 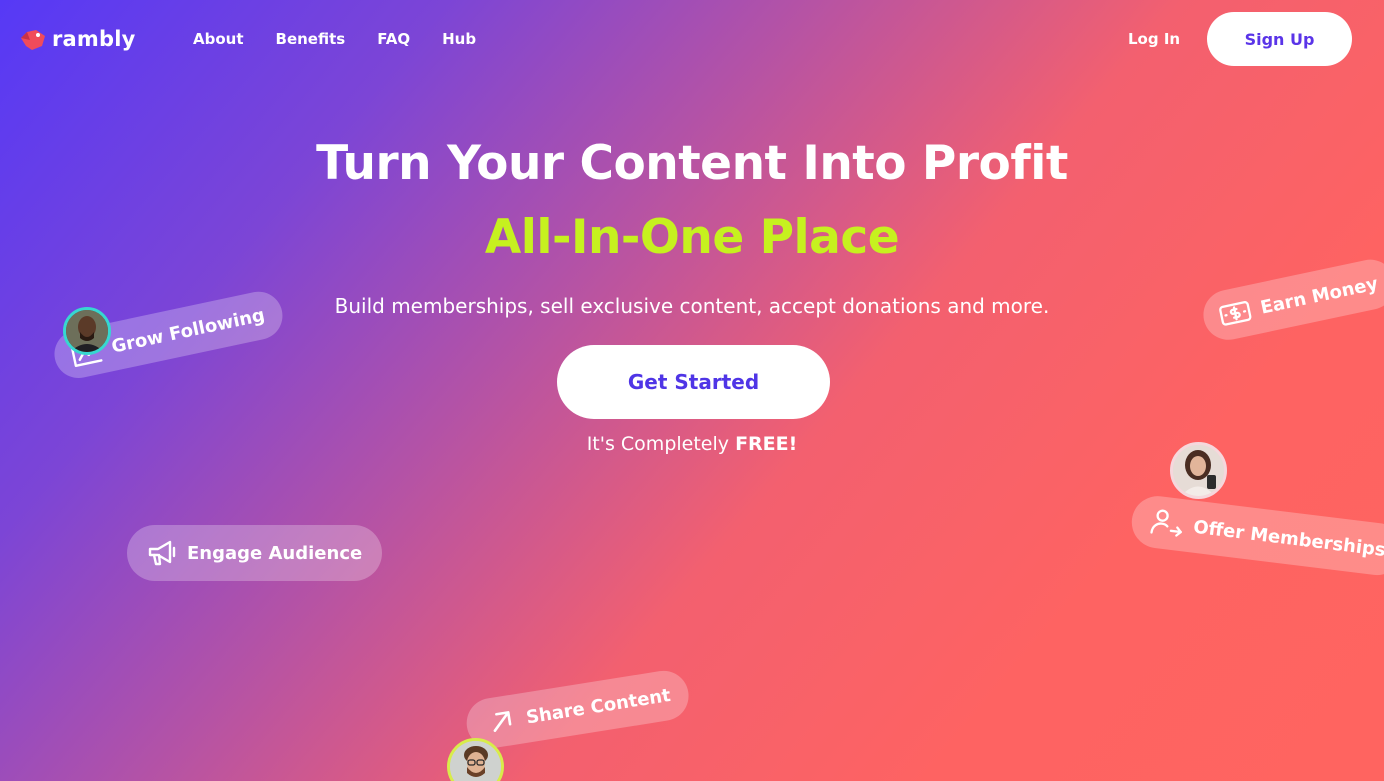 I want to click on login-link: Log In, so click(x=1154, y=39).